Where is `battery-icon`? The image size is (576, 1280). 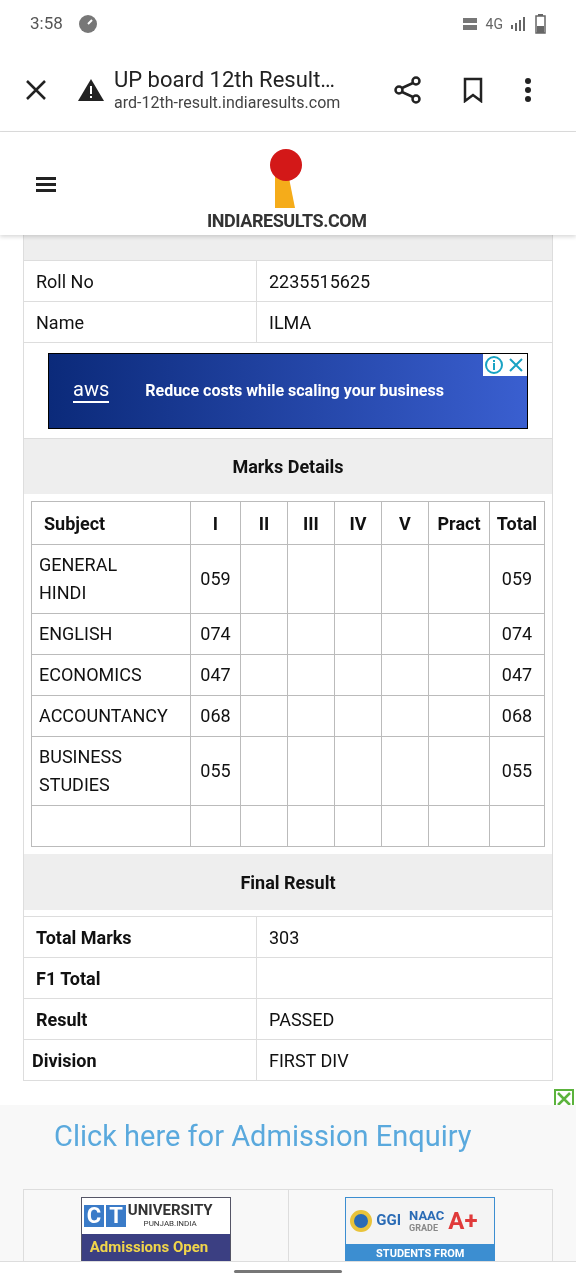 battery-icon is located at coordinates (540, 24).